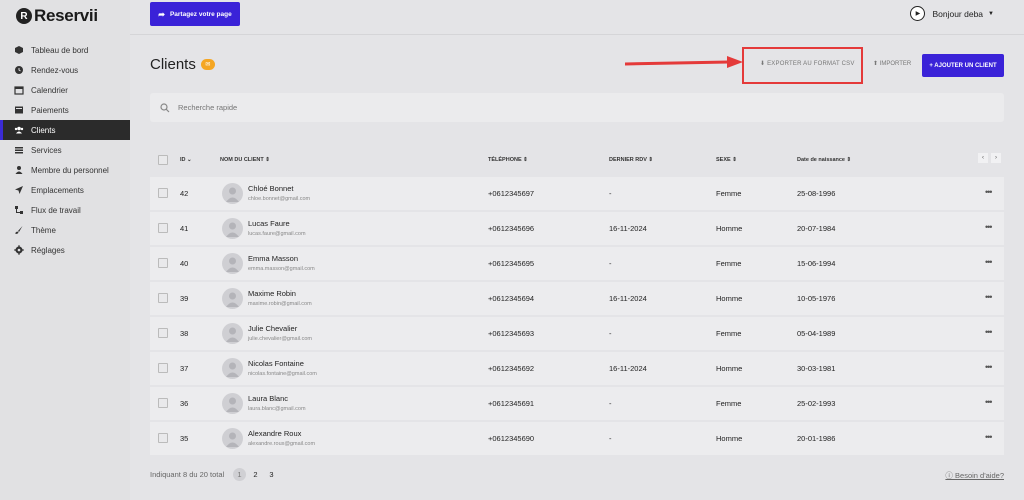  I want to click on client-name: Lucas Faure, so click(269, 223).